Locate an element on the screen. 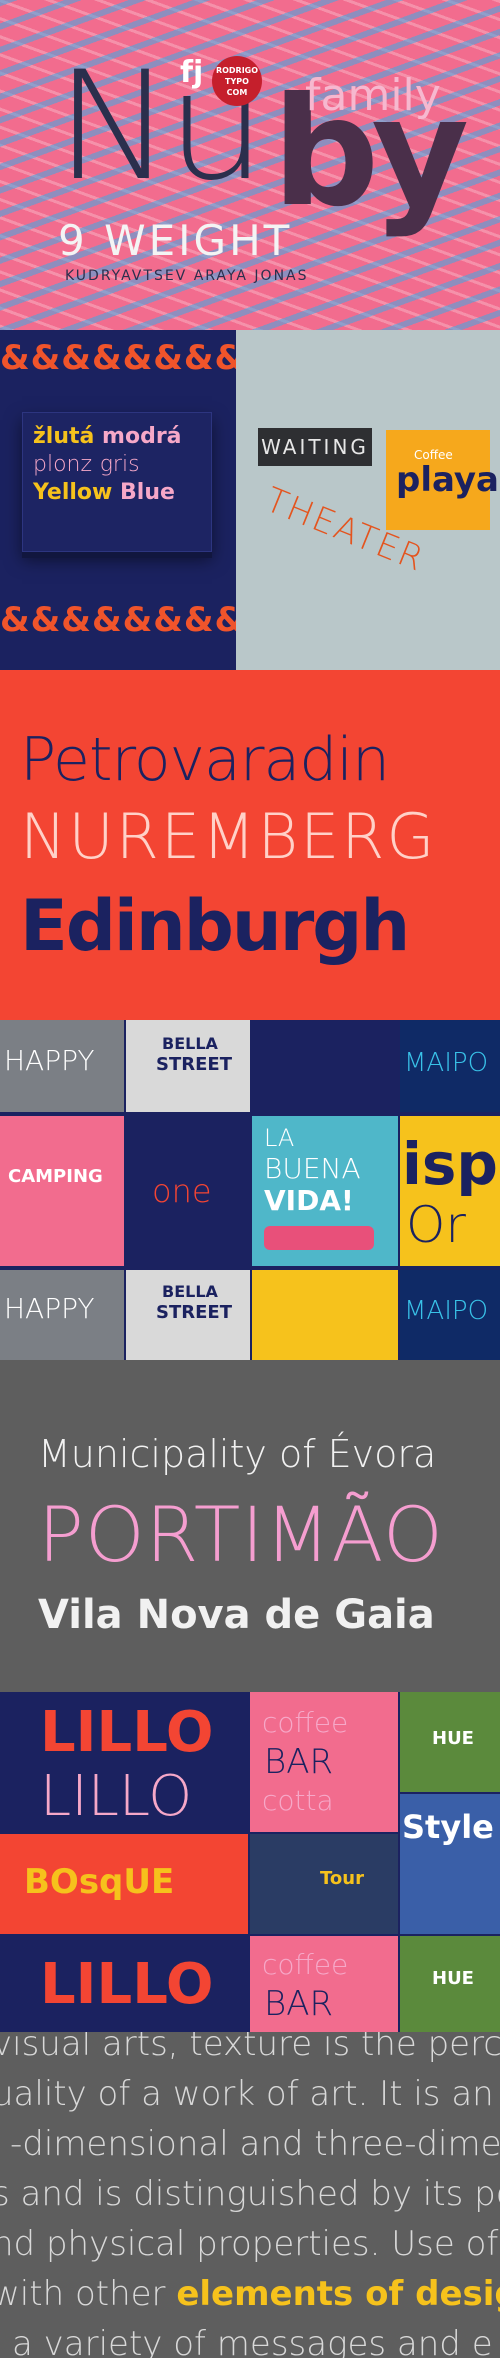 The height and width of the screenshot is (2358, 500). tile-happy-bottom: HAPPY is located at coordinates (62, 1315).